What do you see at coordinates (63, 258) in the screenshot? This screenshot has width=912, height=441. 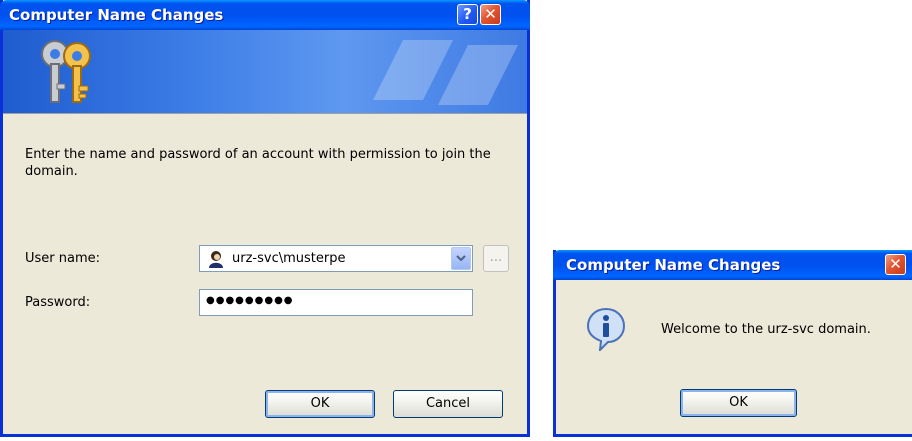 I see `username-label: User name:` at bounding box center [63, 258].